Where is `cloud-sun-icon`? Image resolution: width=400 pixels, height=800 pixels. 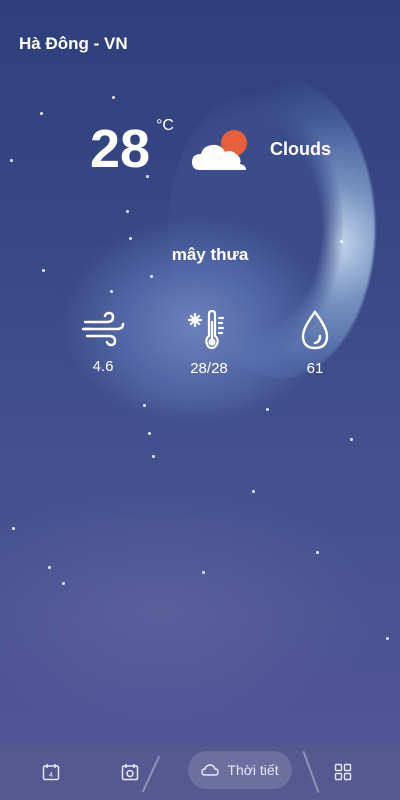
cloud-sun-icon is located at coordinates (219, 150).